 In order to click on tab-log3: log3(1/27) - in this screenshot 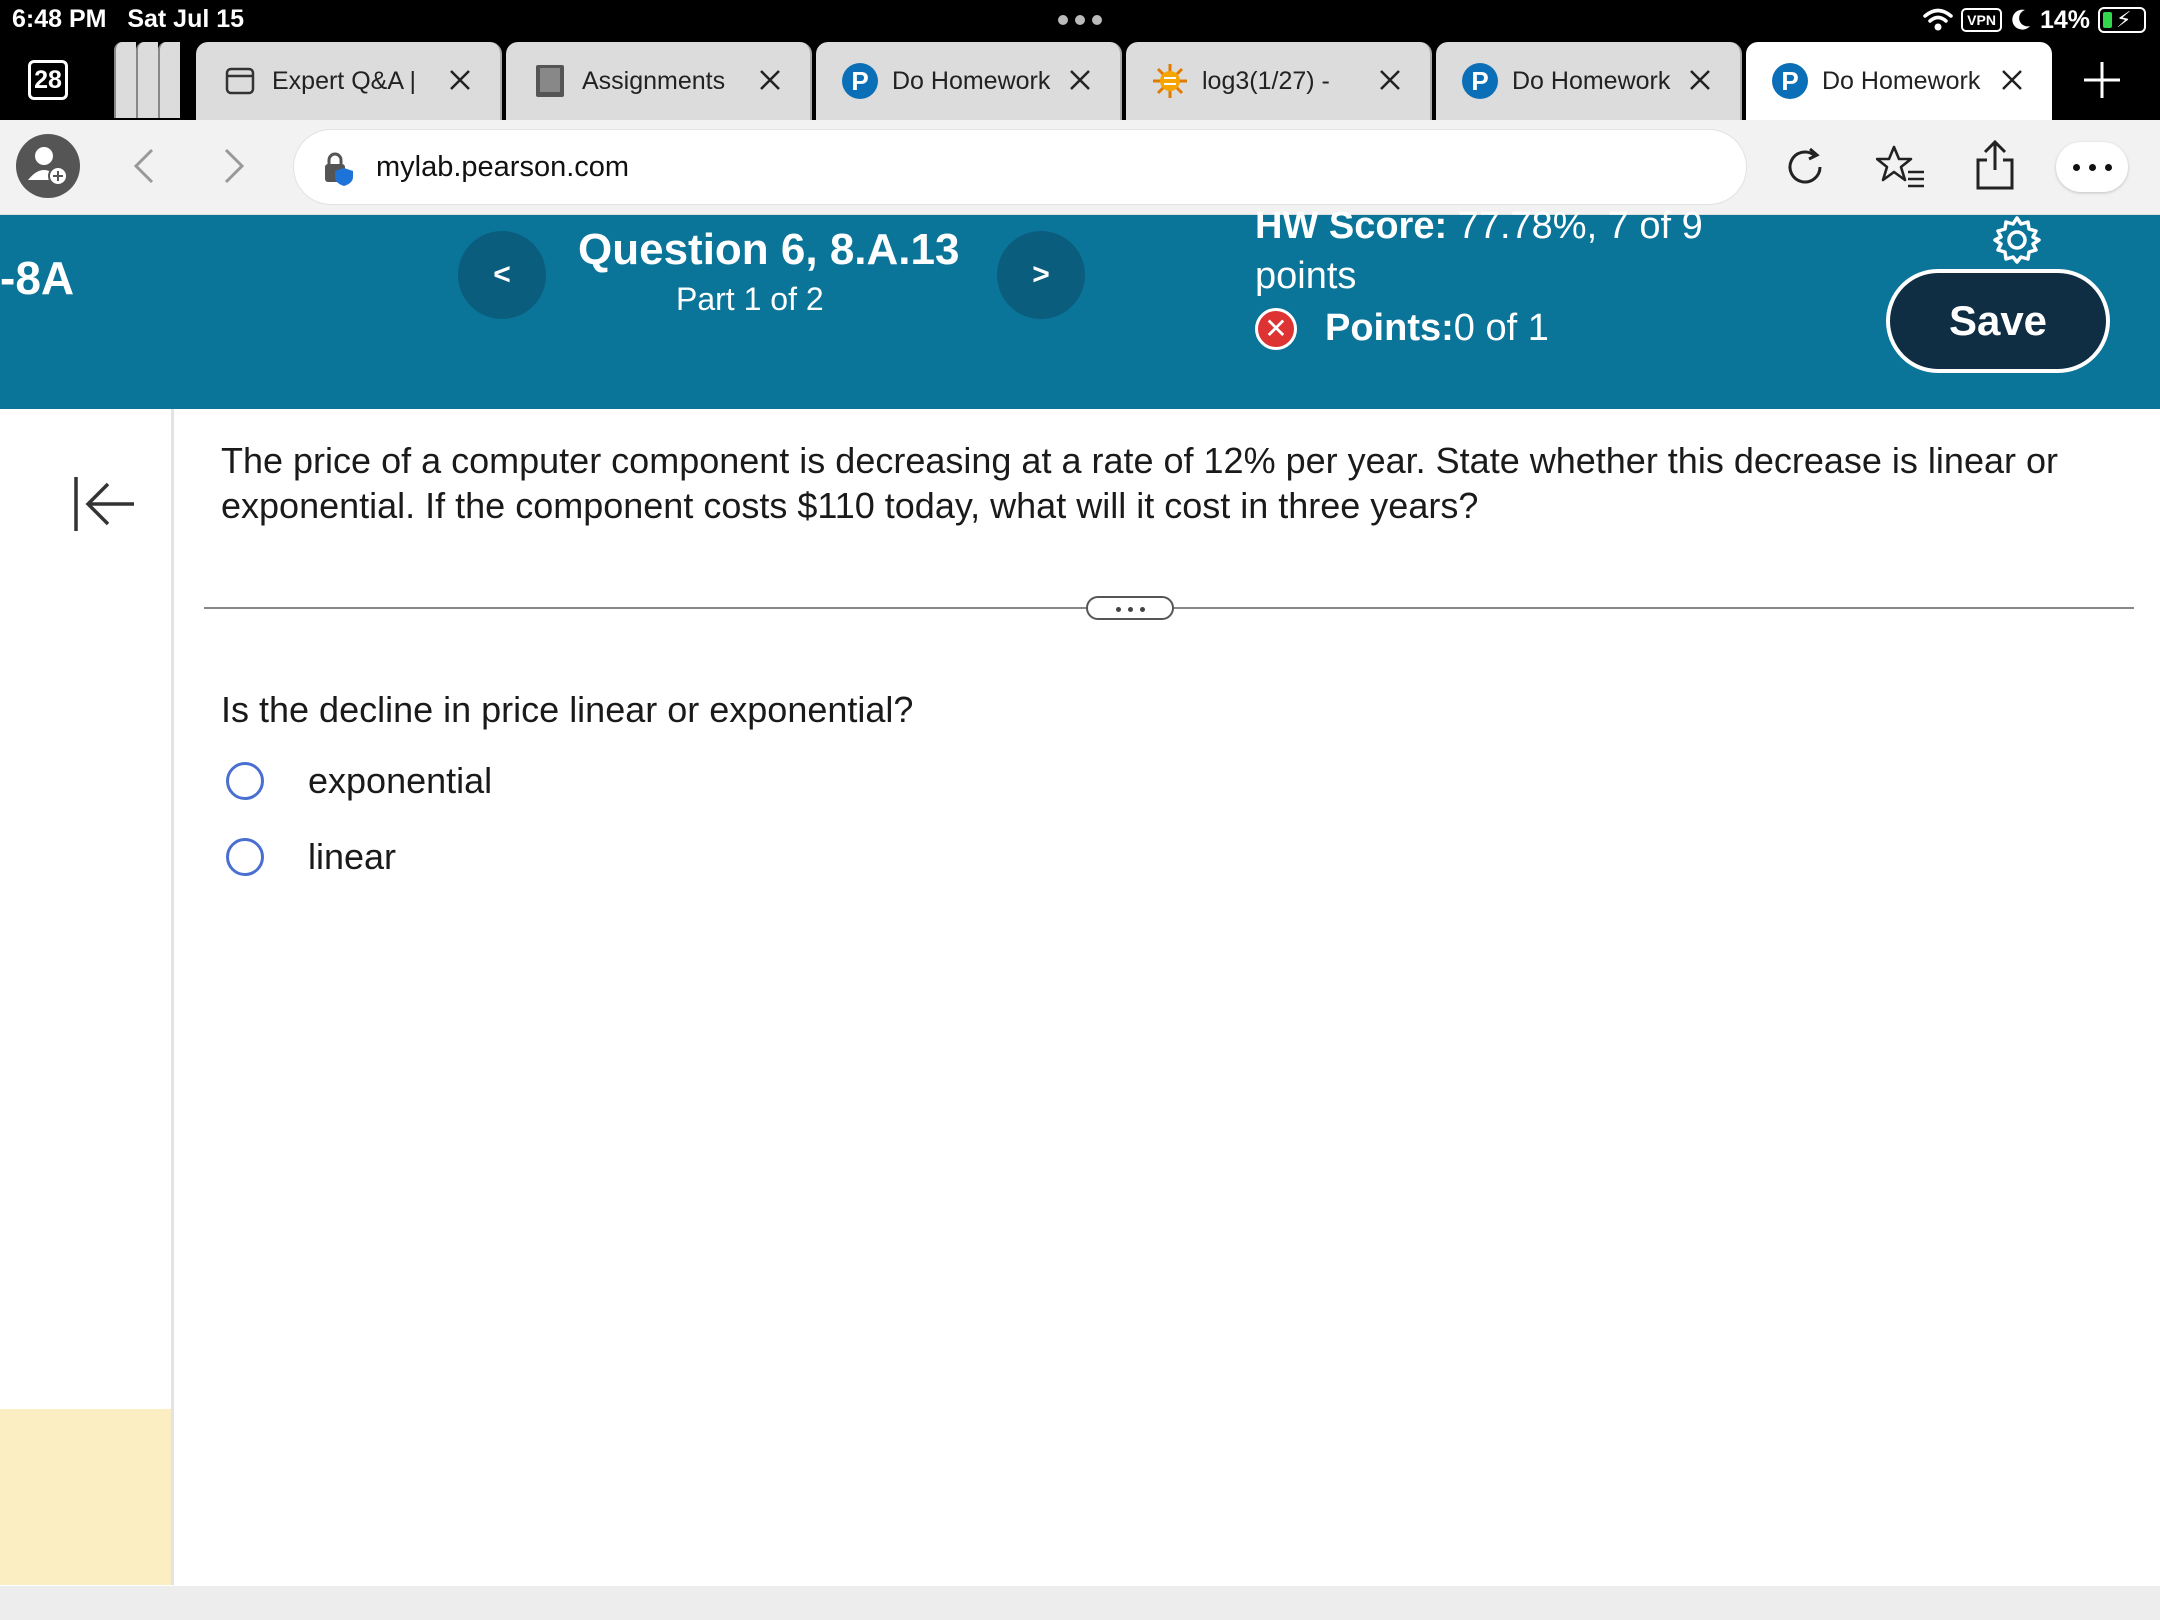, I will do `click(1279, 81)`.